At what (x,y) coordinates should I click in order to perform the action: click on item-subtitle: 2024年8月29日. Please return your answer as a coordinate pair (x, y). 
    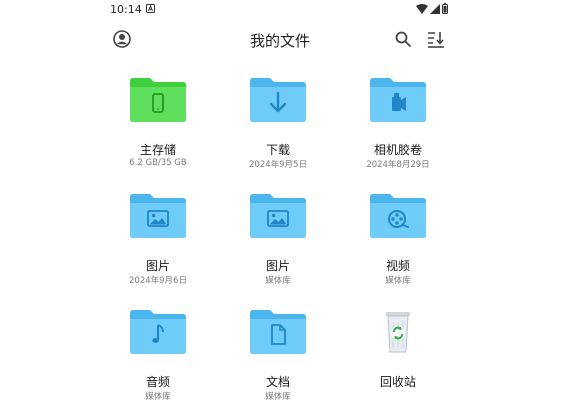
    Looking at the image, I should click on (398, 165).